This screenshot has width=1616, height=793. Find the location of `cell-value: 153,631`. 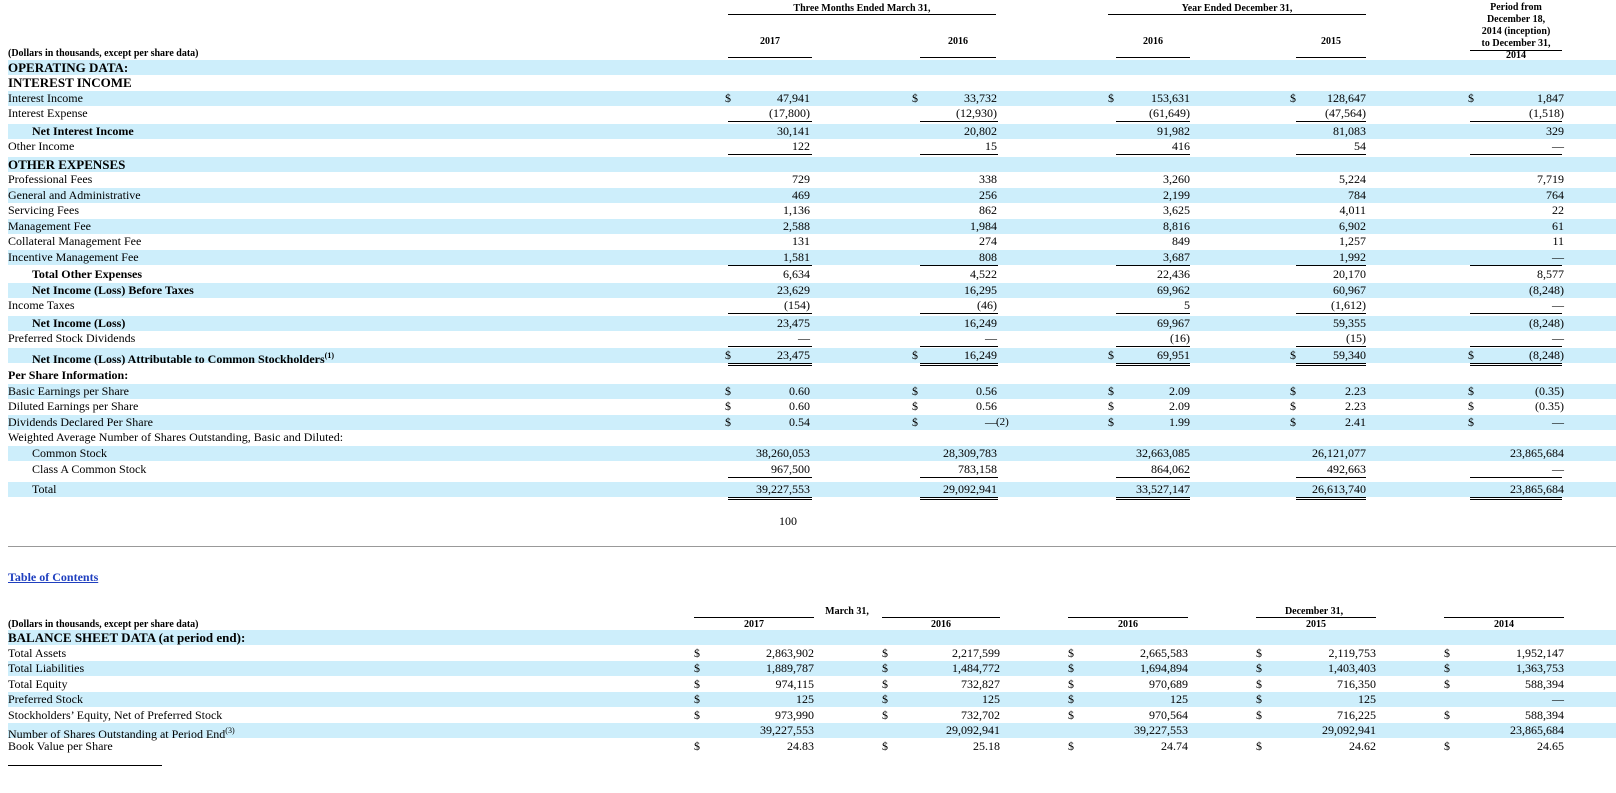

cell-value: 153,631 is located at coordinates (1170, 98).